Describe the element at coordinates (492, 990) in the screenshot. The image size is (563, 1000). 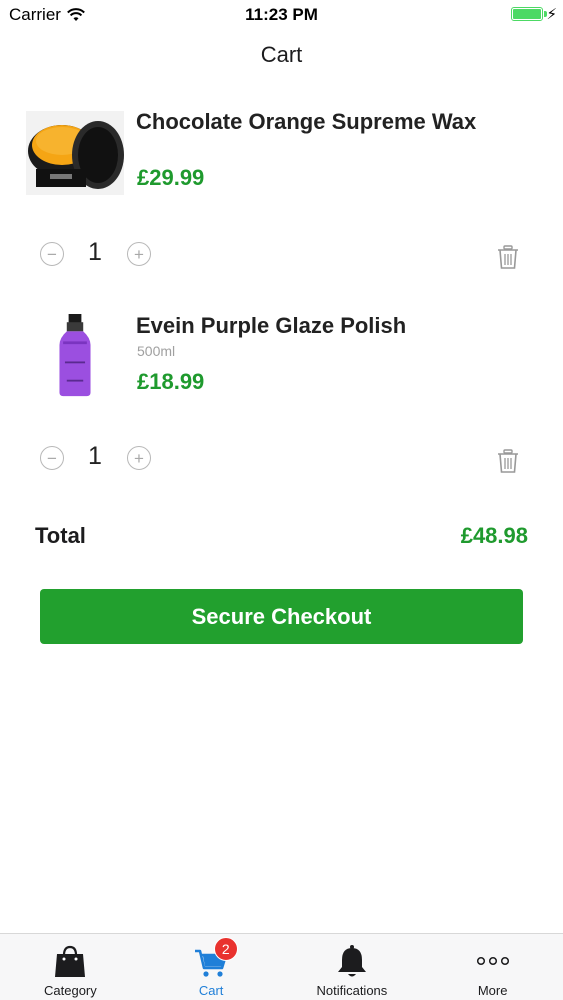
I see `tab-label: More` at that location.